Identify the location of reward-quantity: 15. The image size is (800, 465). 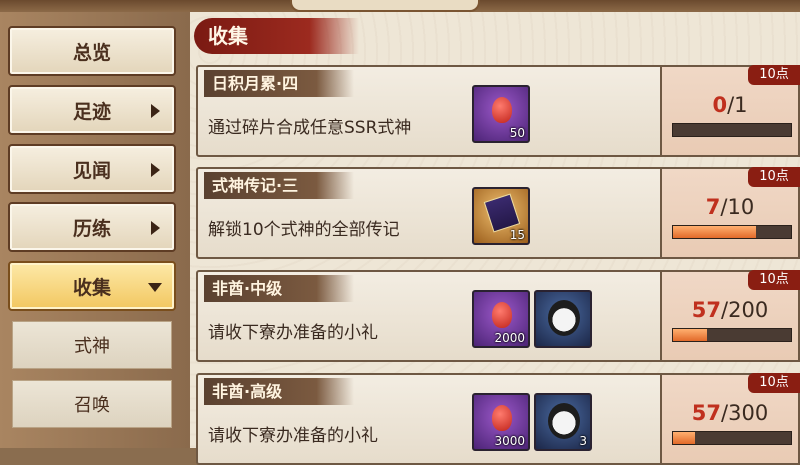
(517, 235).